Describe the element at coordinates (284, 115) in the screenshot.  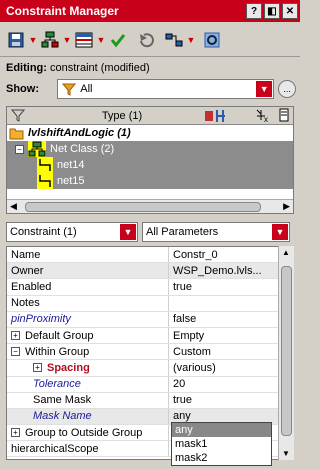
I see `notes-icon` at that location.